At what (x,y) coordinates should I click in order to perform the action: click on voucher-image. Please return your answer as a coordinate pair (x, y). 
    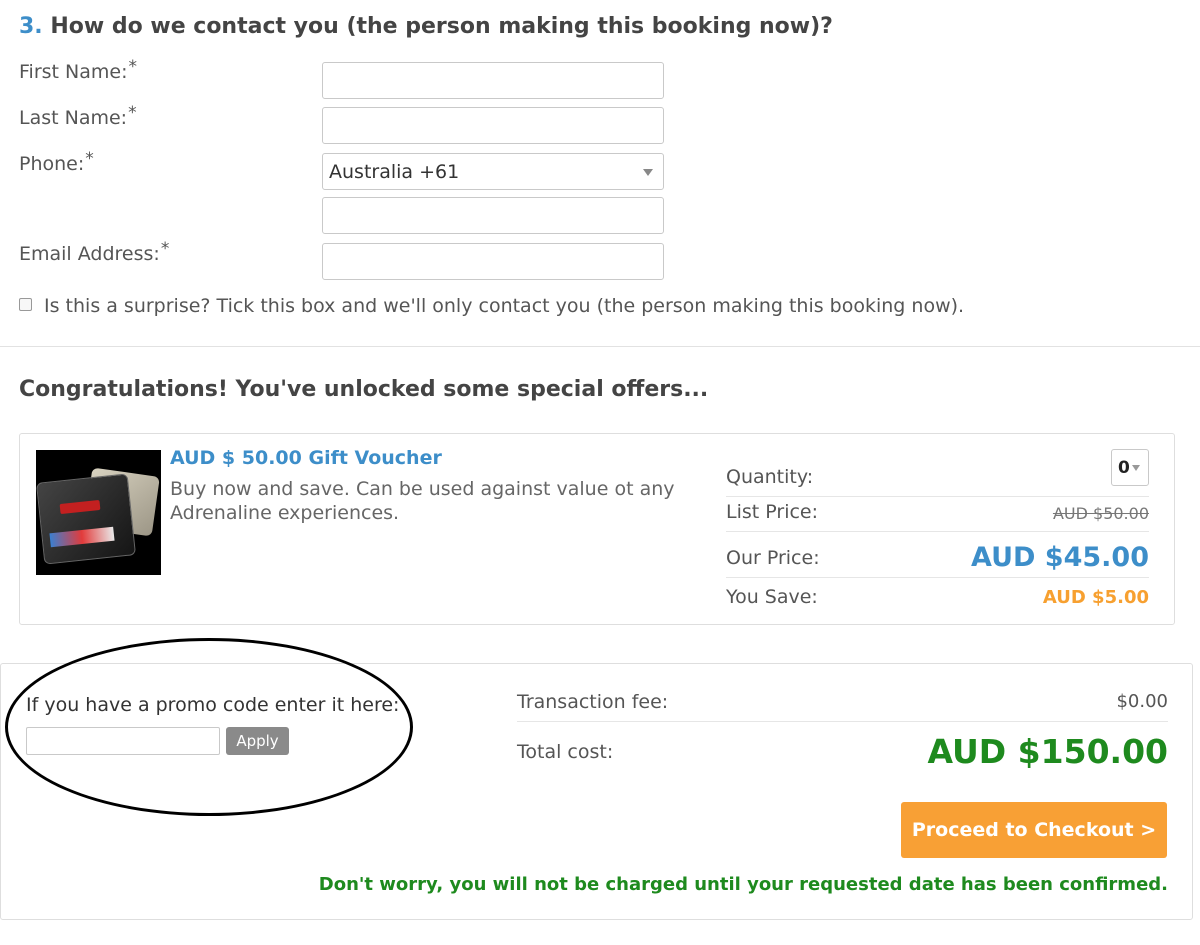
    Looking at the image, I should click on (98, 512).